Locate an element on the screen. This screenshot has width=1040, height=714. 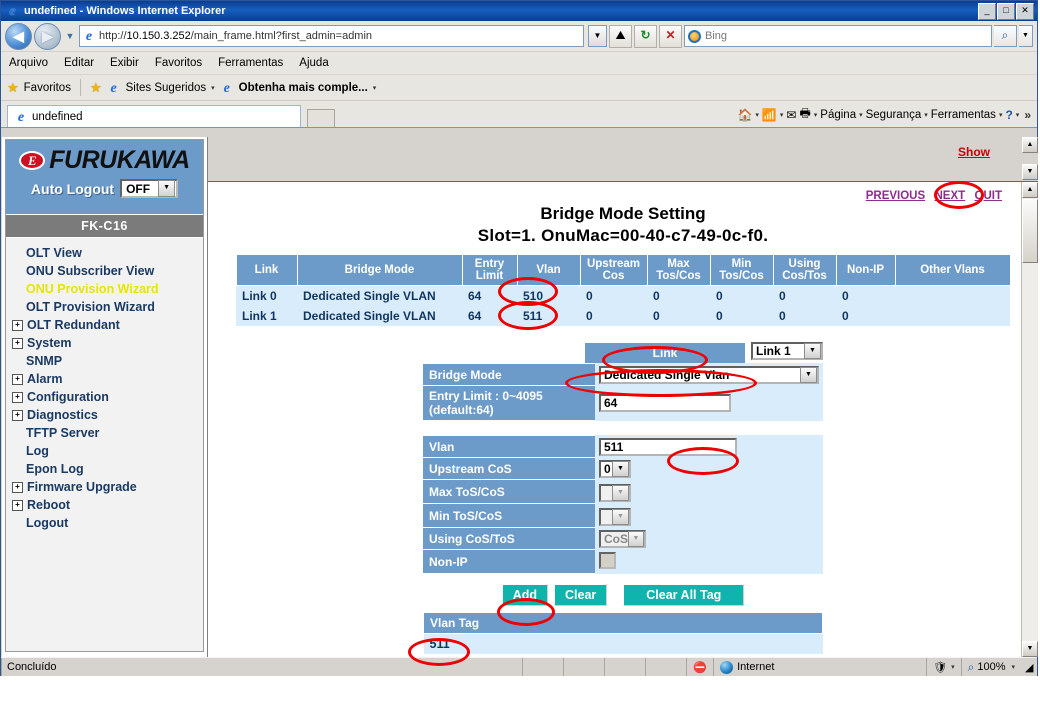
next-link: NEXT is located at coordinates (950, 196).